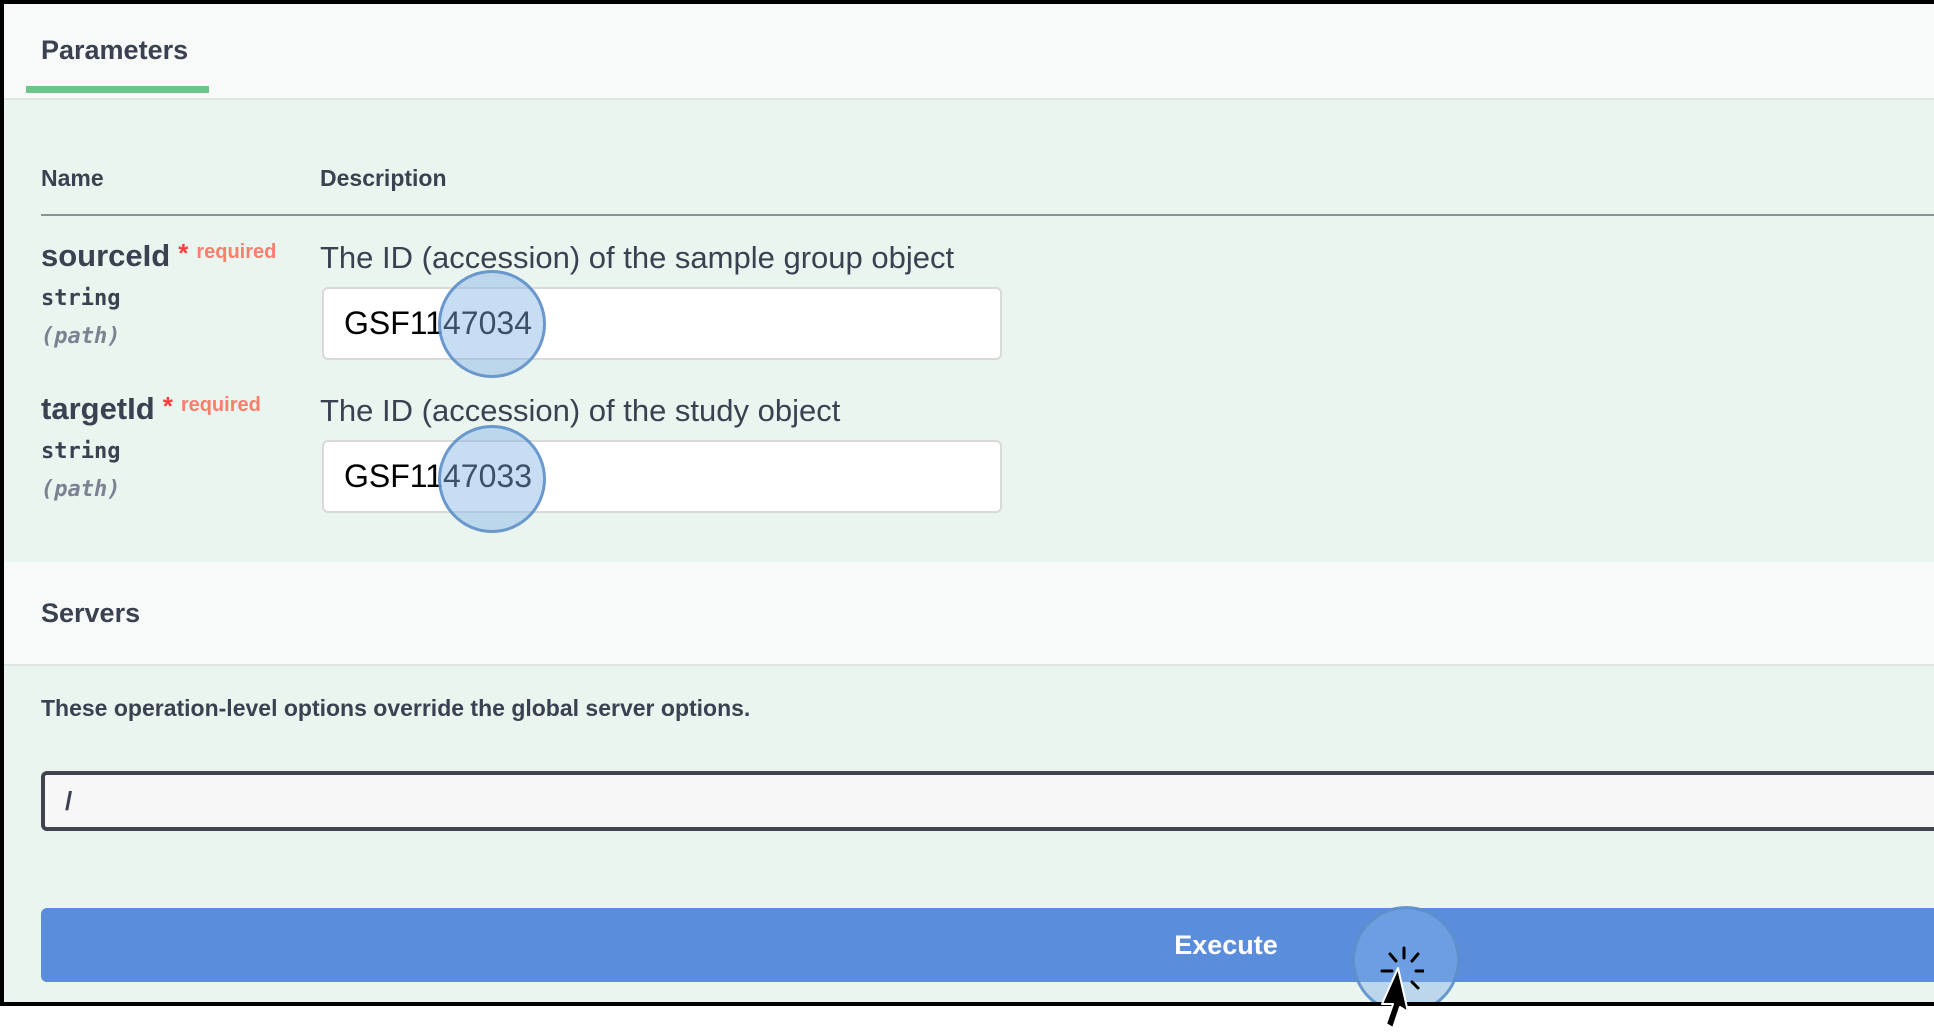  What do you see at coordinates (91, 613) in the screenshot?
I see `servers-title: Servers` at bounding box center [91, 613].